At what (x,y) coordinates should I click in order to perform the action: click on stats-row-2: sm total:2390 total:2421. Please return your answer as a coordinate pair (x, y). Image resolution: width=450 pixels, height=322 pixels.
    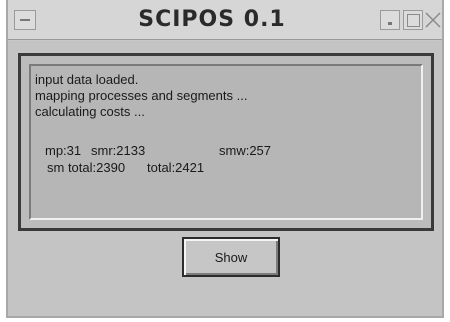
    Looking at the image, I should click on (226, 167).